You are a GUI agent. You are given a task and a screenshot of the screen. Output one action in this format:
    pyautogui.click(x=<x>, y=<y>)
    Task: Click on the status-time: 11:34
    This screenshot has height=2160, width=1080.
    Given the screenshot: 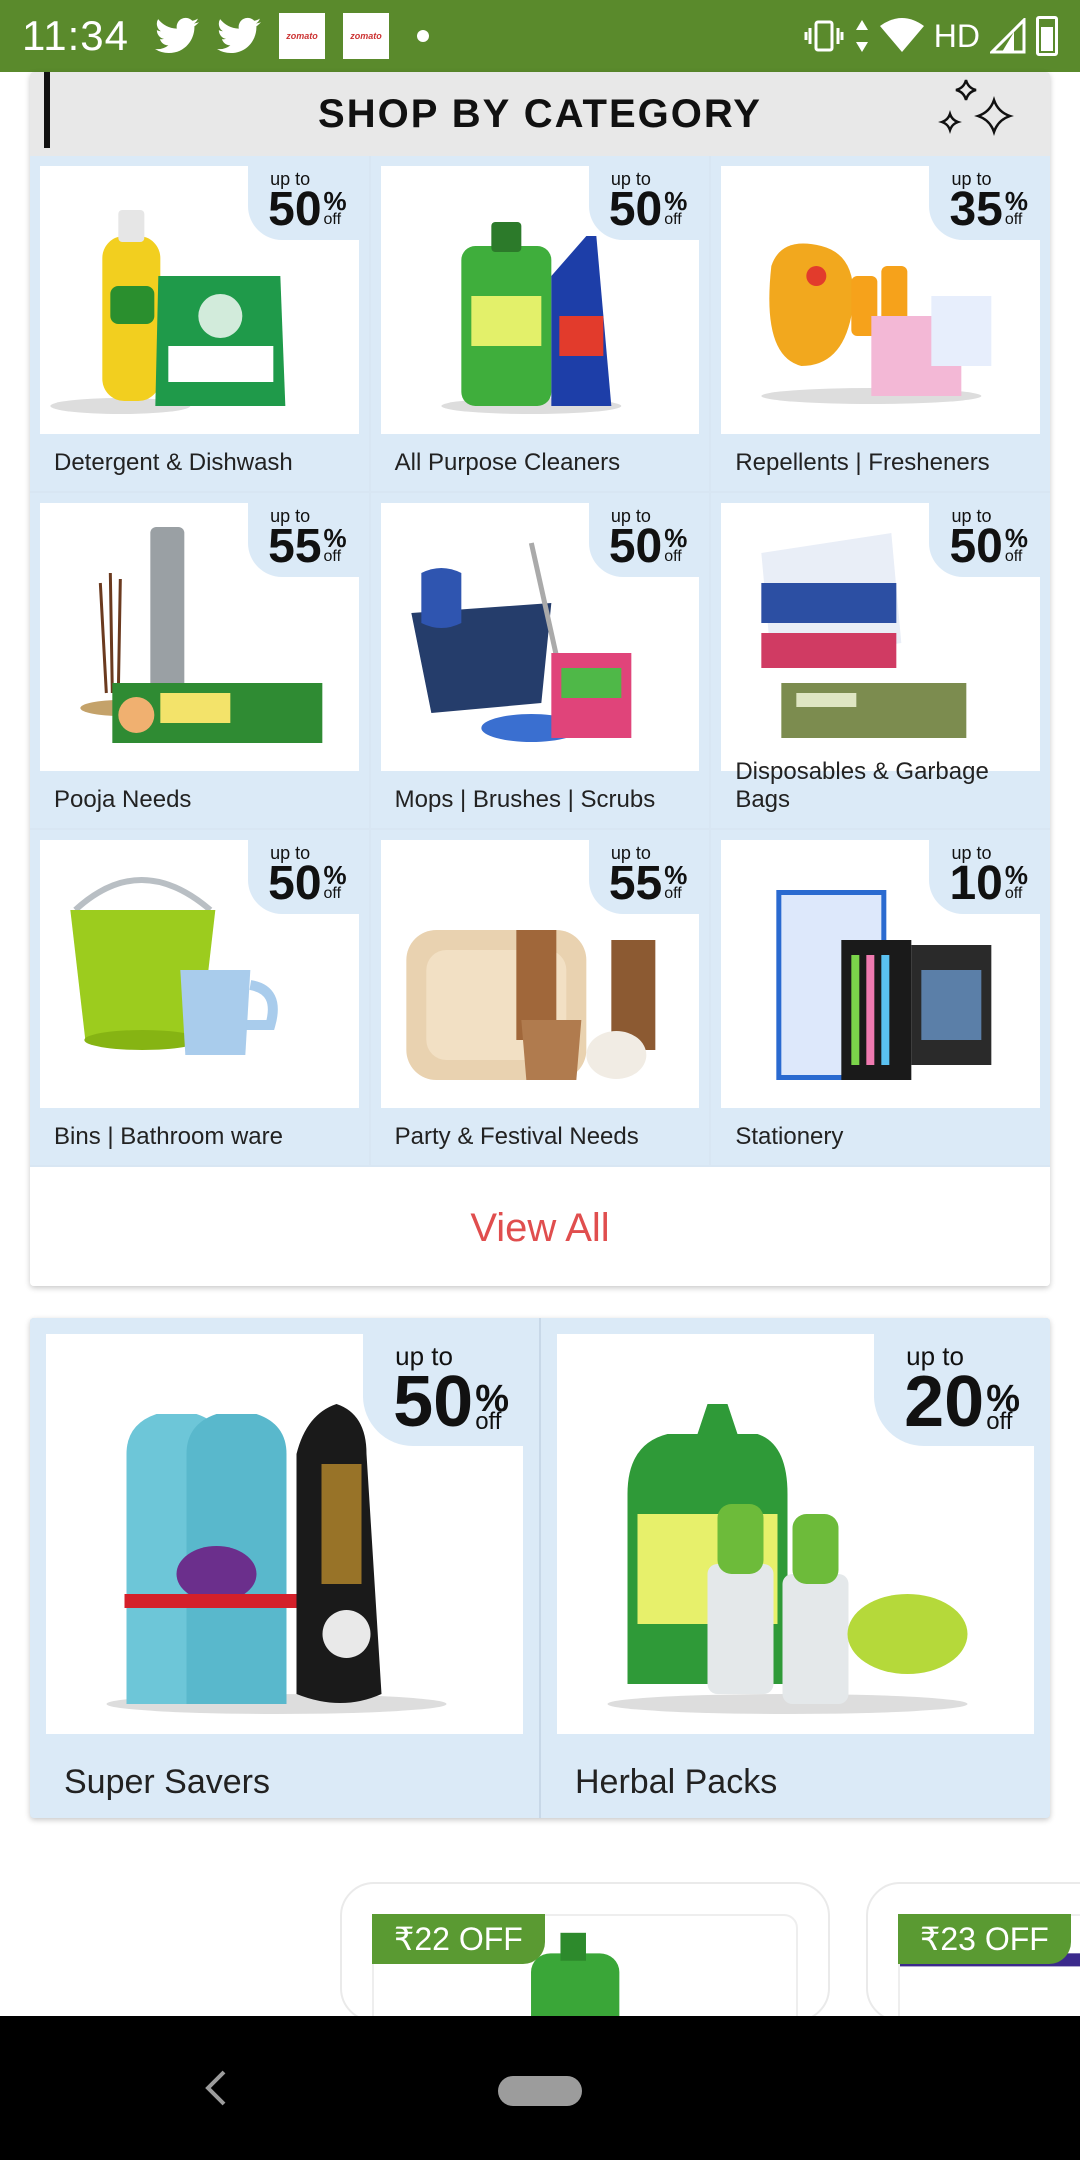 What is the action you would take?
    pyautogui.click(x=75, y=35)
    